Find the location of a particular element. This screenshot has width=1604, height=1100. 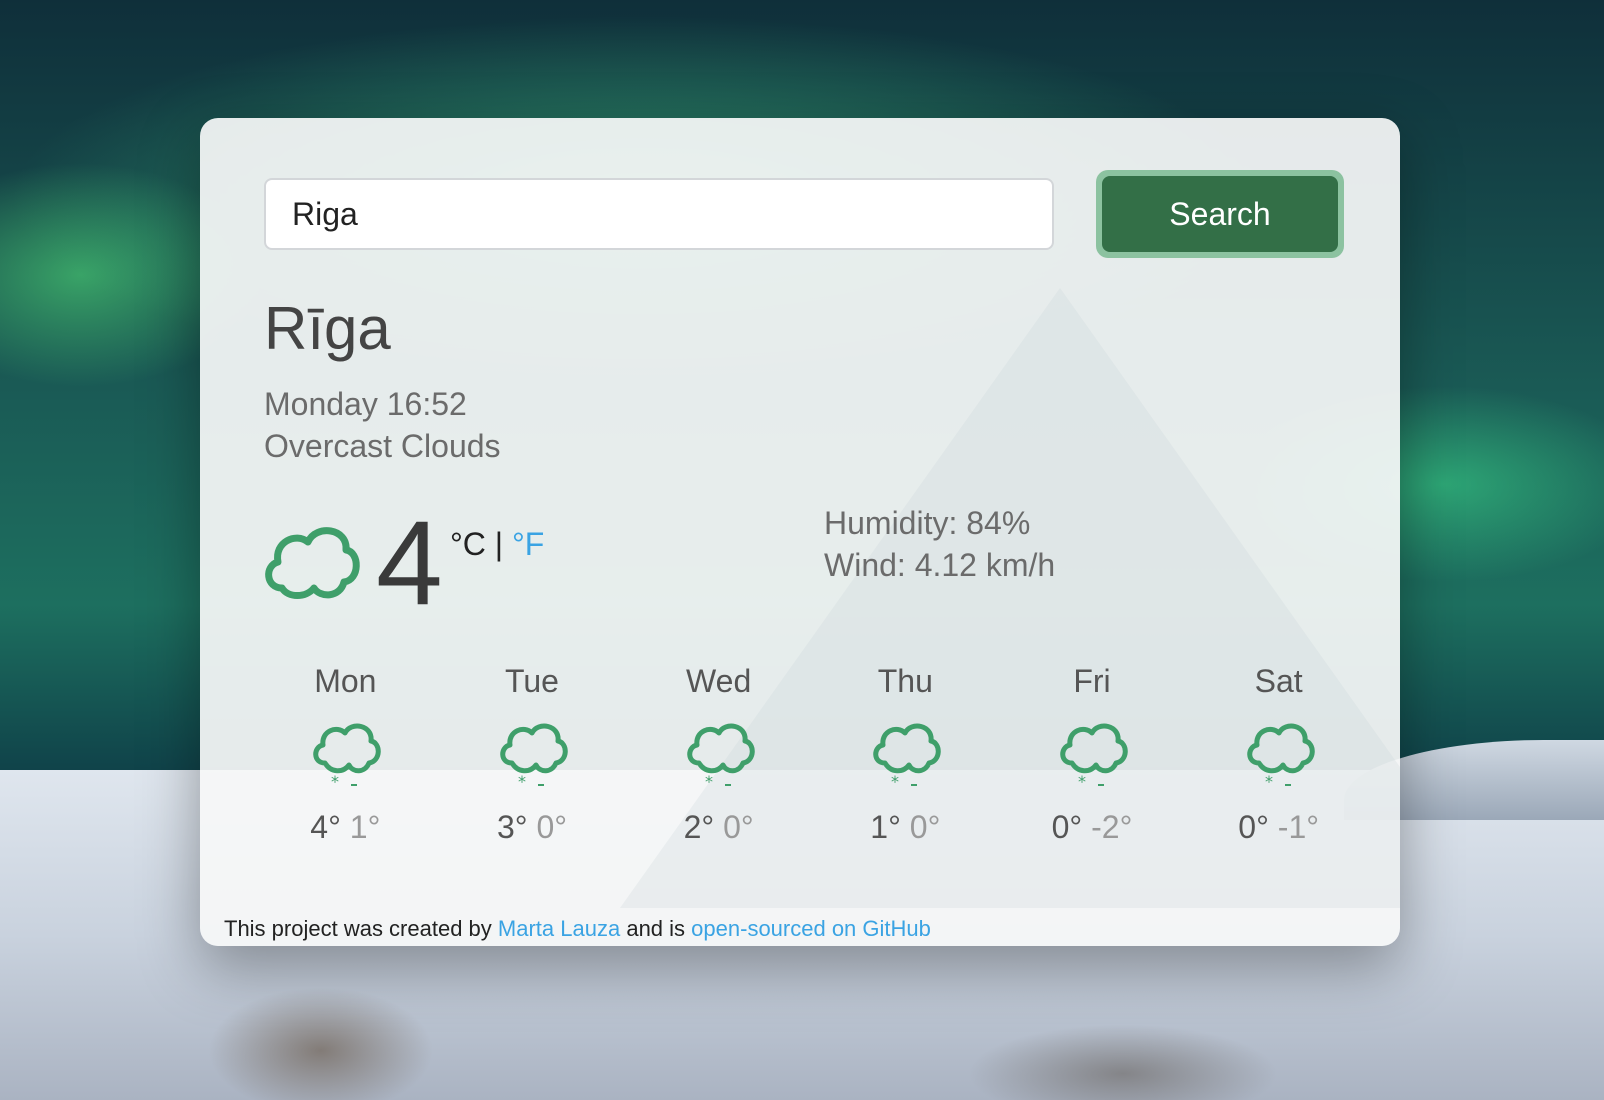

forecast-max: 4° is located at coordinates (325, 827).